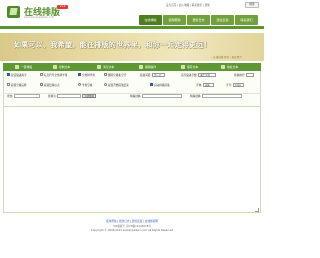  I want to click on opt-paragraph-spacing: 段落间距: 空一行, so click(153, 75).